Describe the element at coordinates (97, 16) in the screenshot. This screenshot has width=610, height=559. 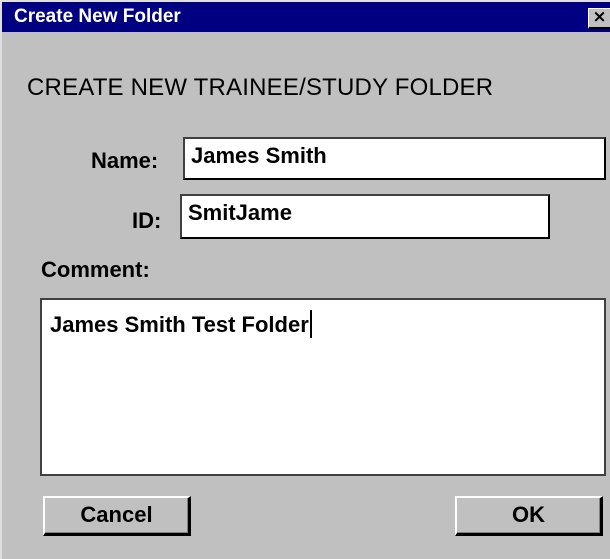
I see `window-title: Create New Folder` at that location.